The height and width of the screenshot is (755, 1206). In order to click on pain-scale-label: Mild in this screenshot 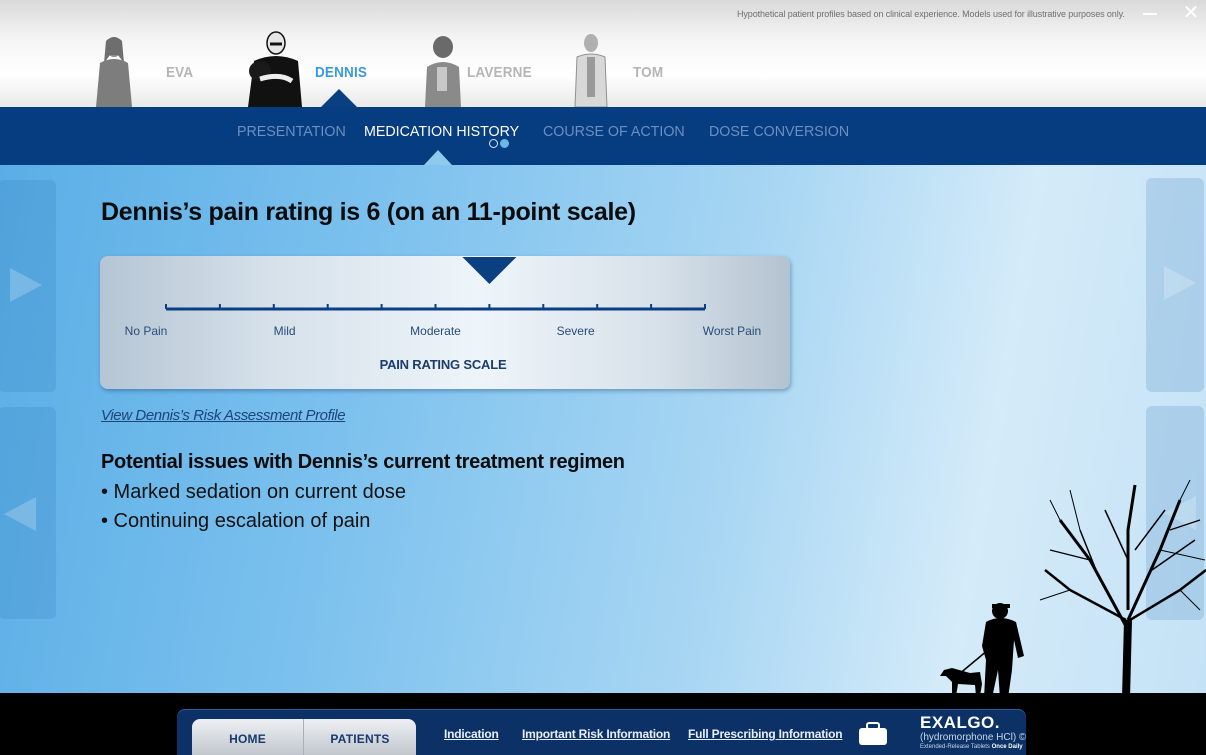, I will do `click(284, 331)`.